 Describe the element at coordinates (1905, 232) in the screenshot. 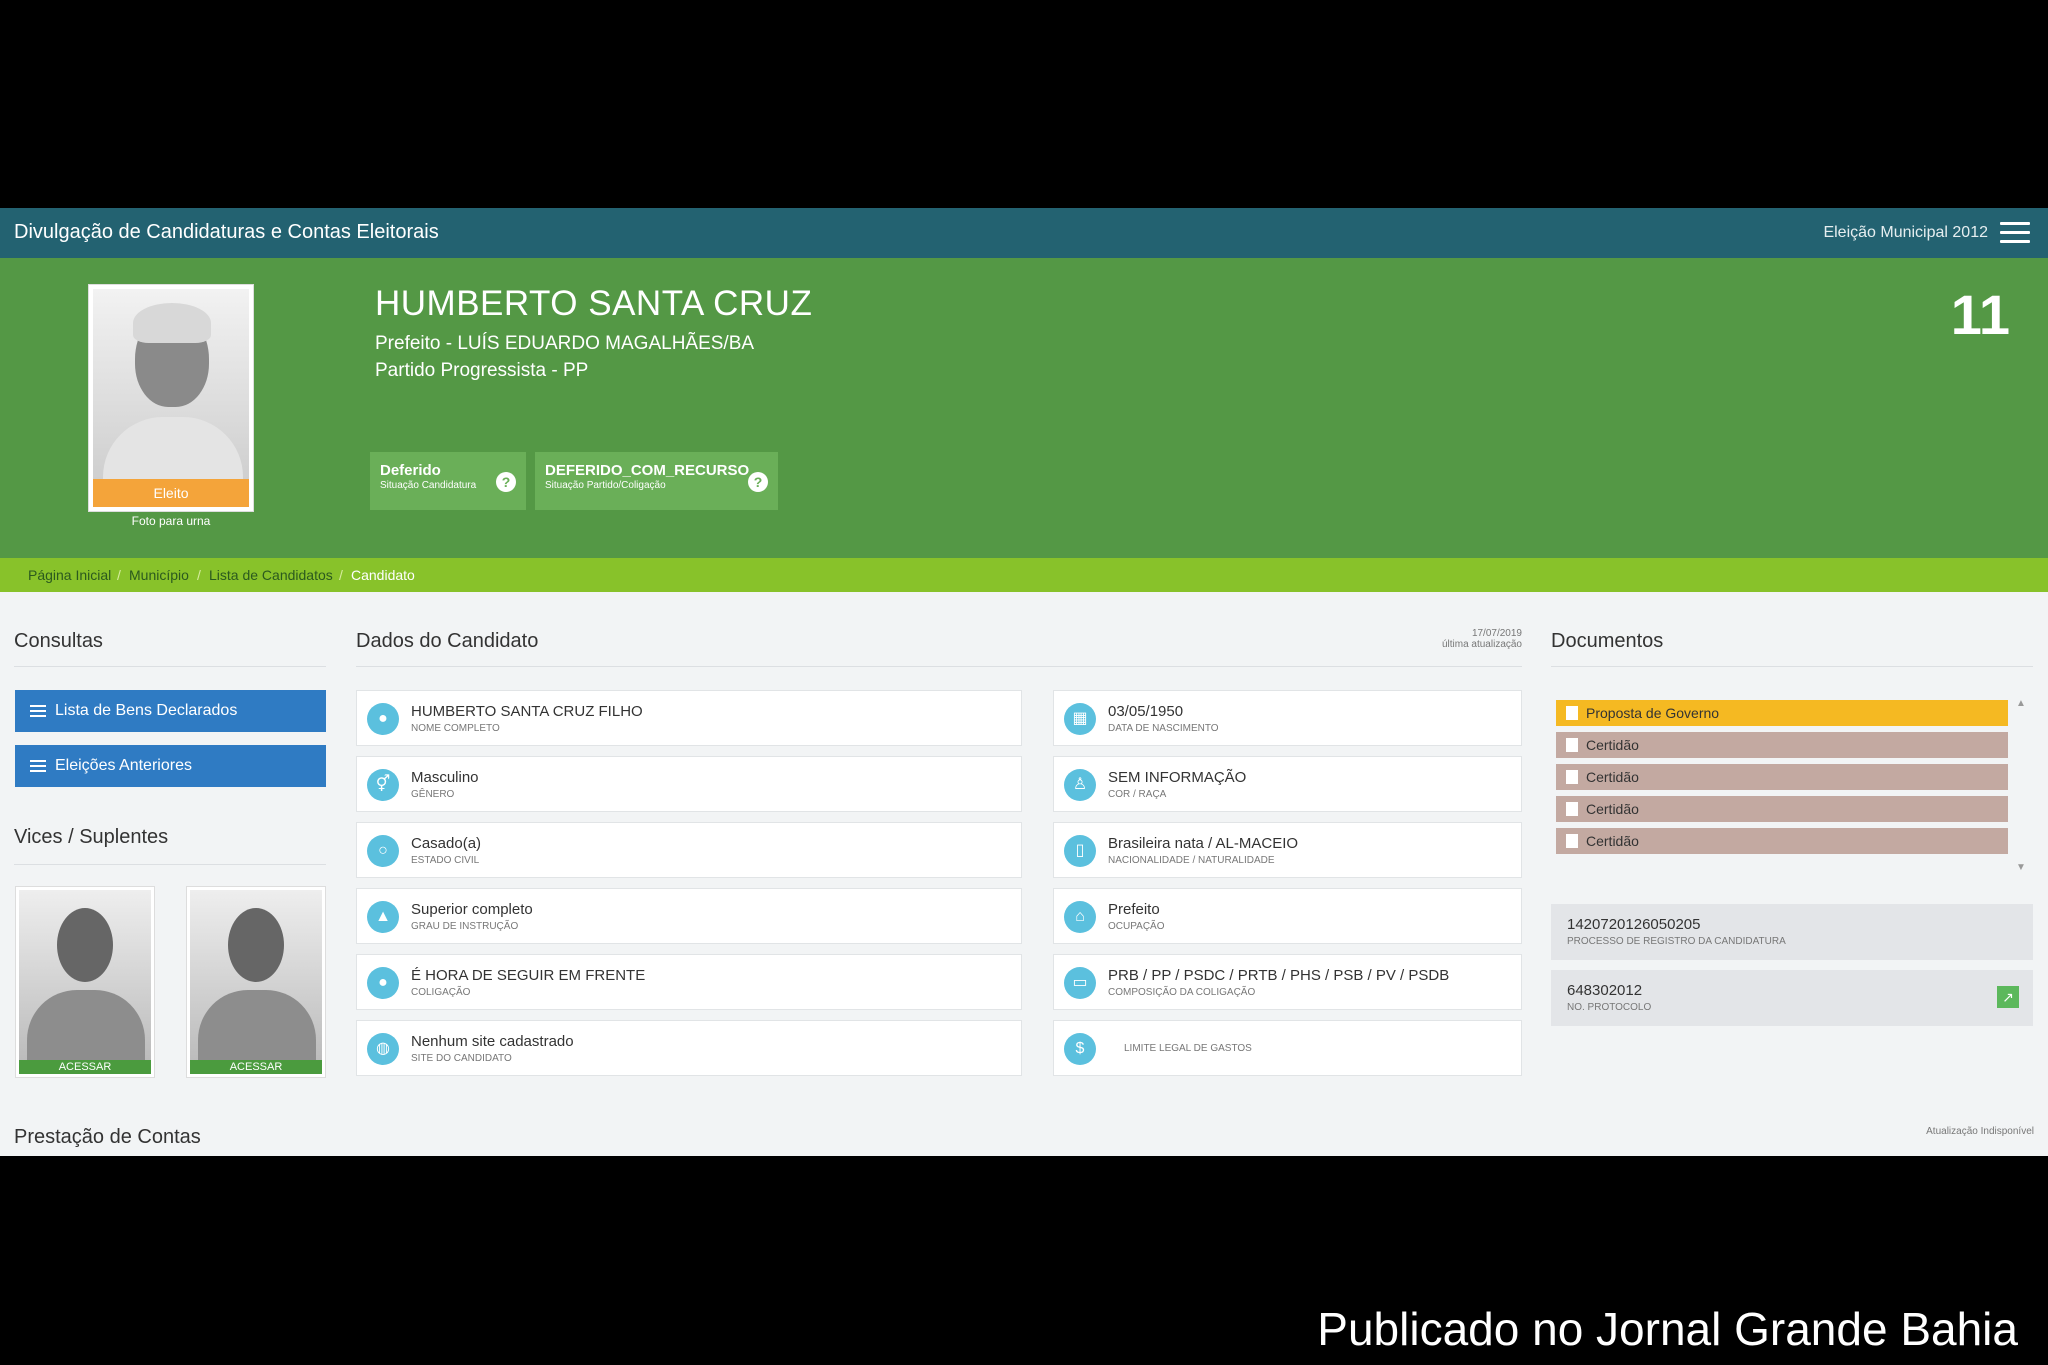

I see `election-label: Eleição Municipal 2012` at that location.